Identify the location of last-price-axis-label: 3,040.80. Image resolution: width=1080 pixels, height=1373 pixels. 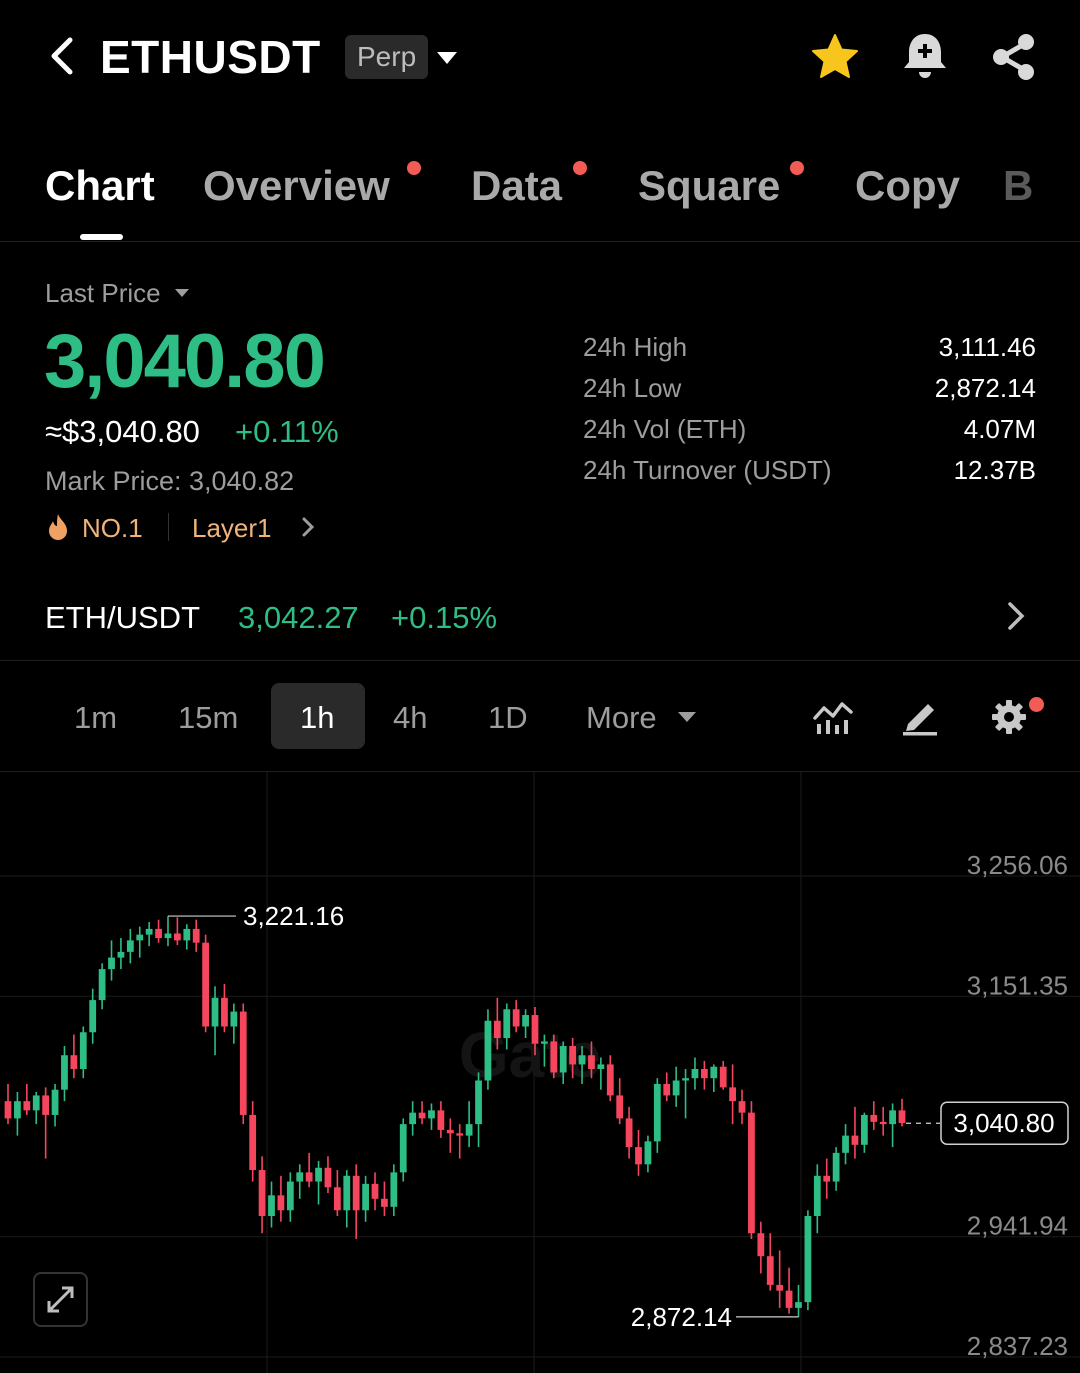
(1003, 1123).